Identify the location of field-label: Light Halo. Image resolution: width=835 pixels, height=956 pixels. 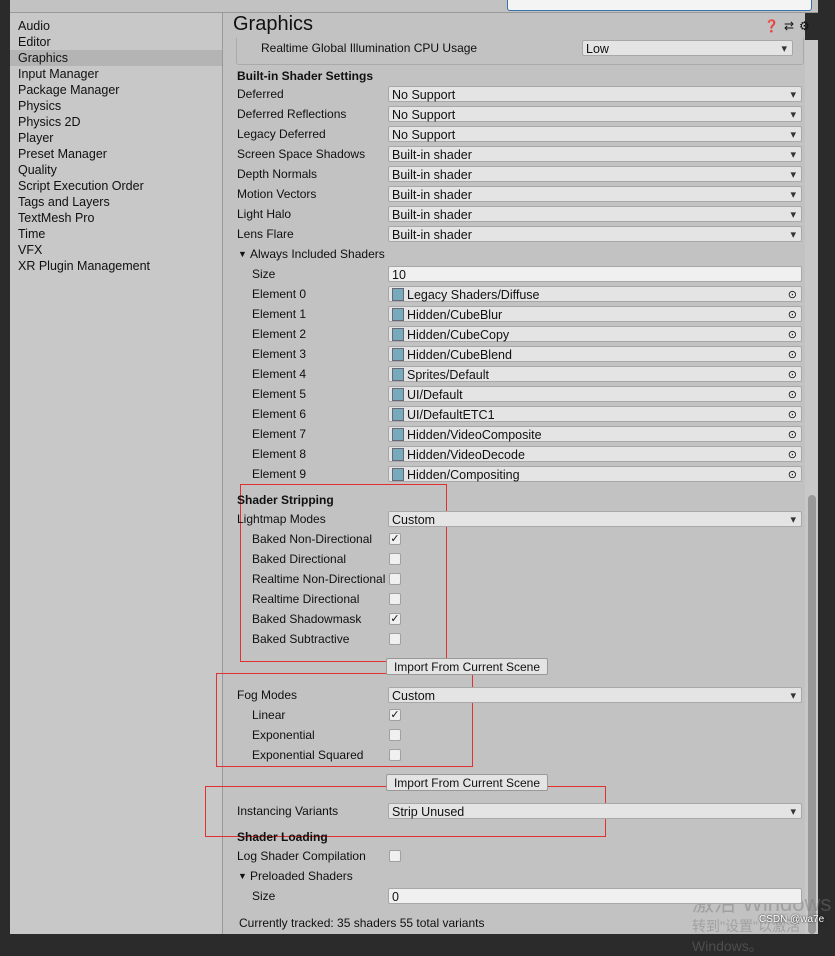
(264, 214).